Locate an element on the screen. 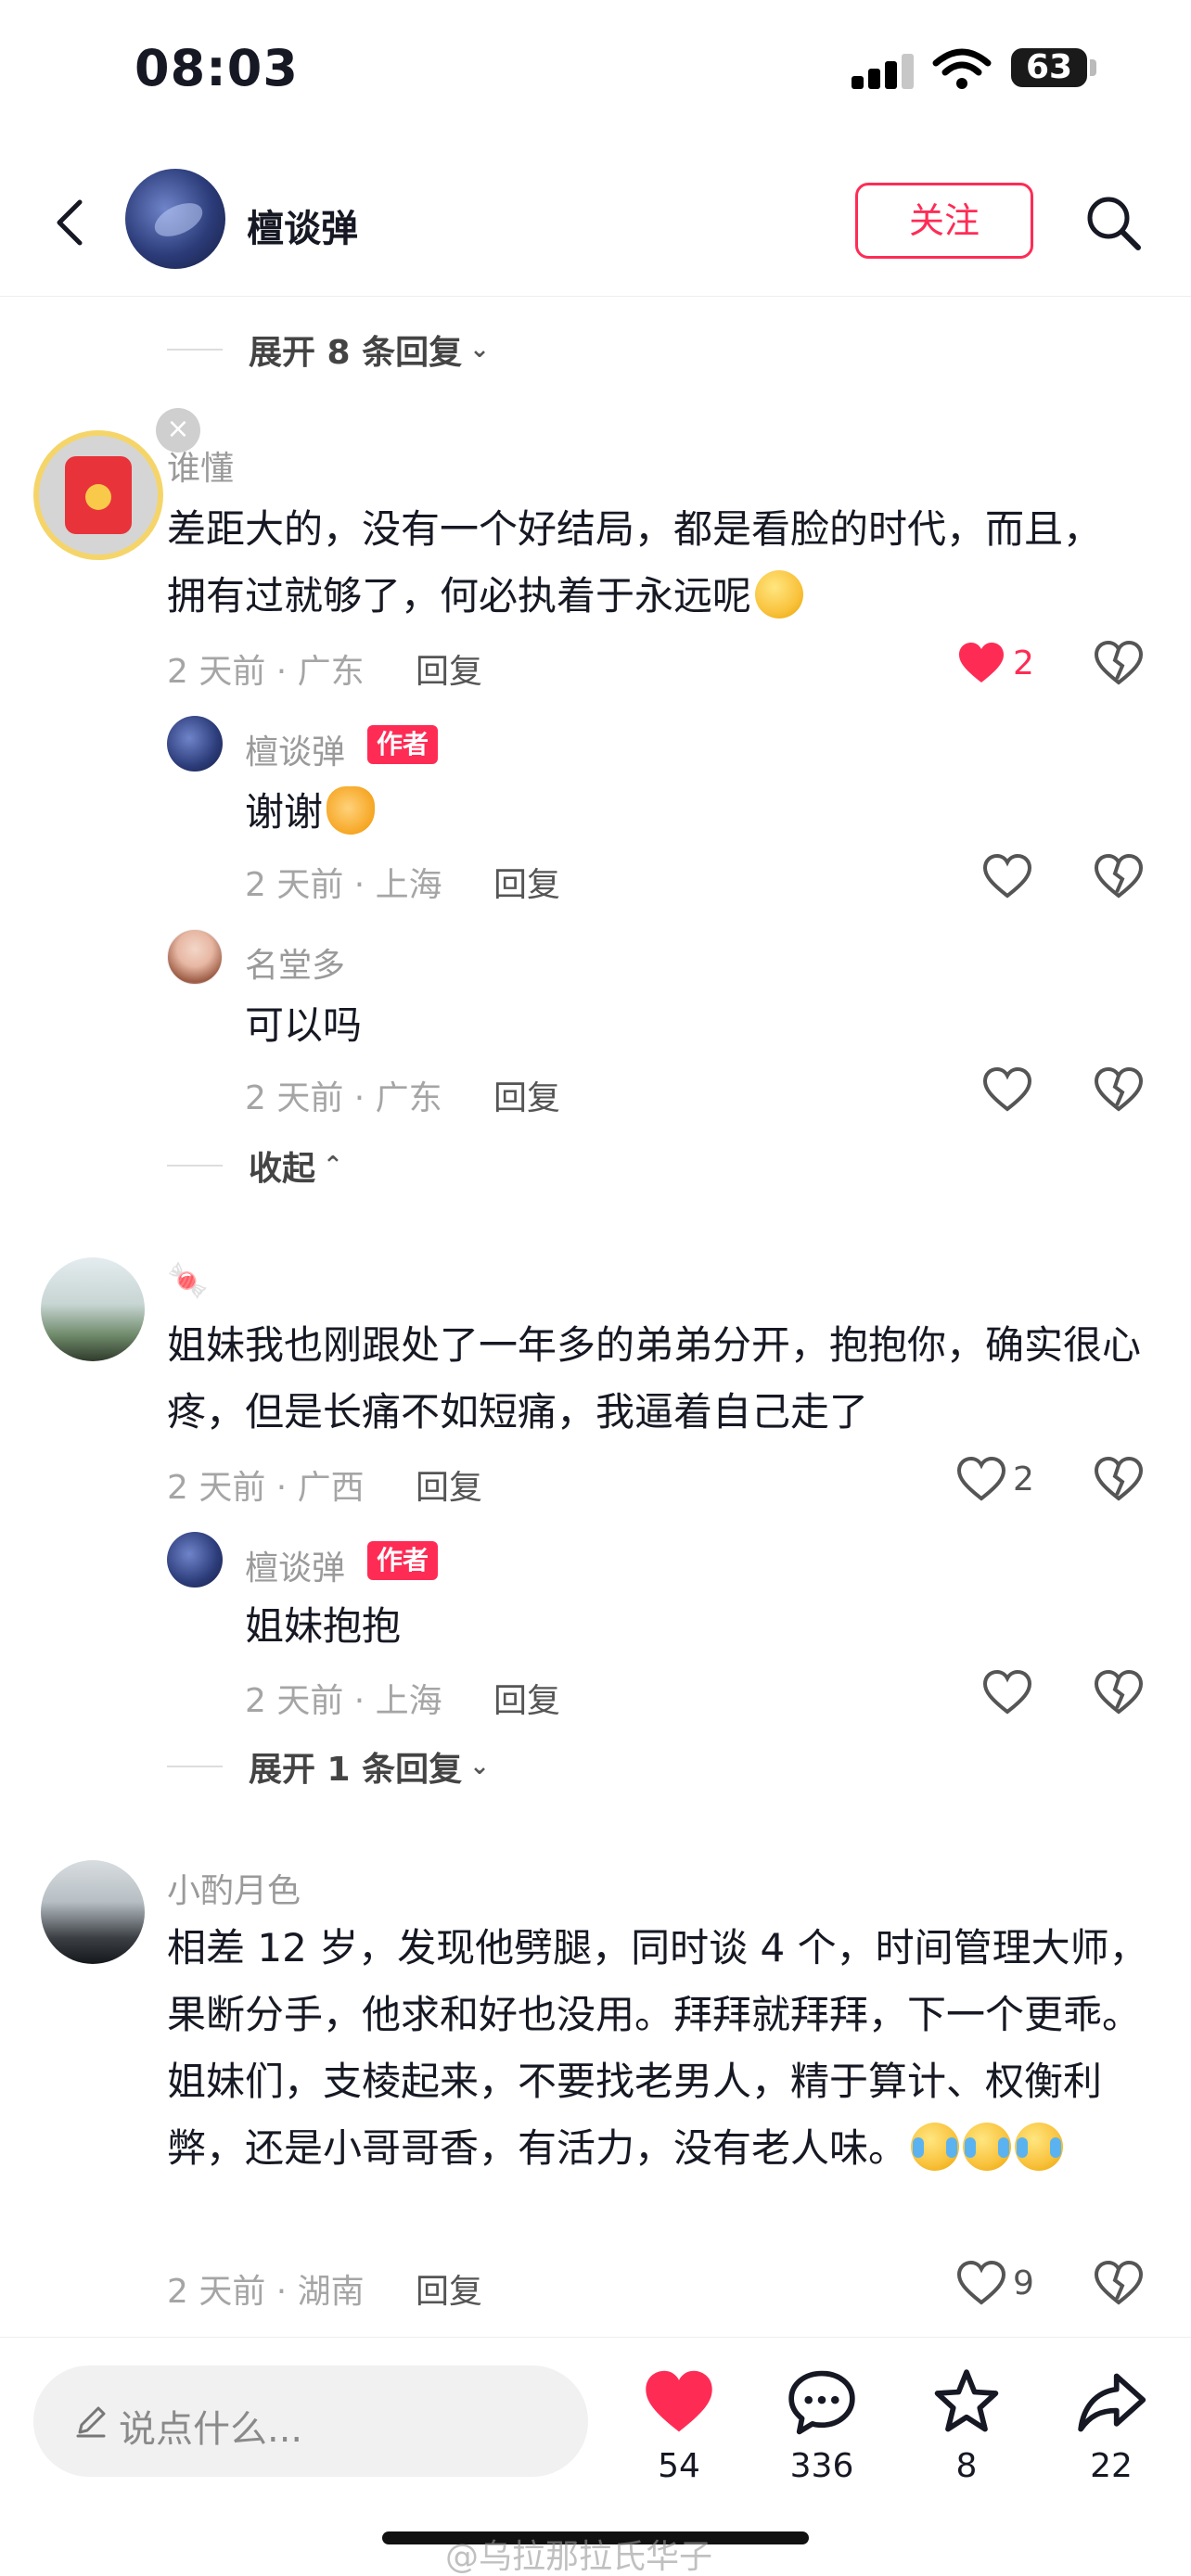 This screenshot has height=2576, width=1191. comment-time-location: 2 天前 · 广西 is located at coordinates (266, 1488).